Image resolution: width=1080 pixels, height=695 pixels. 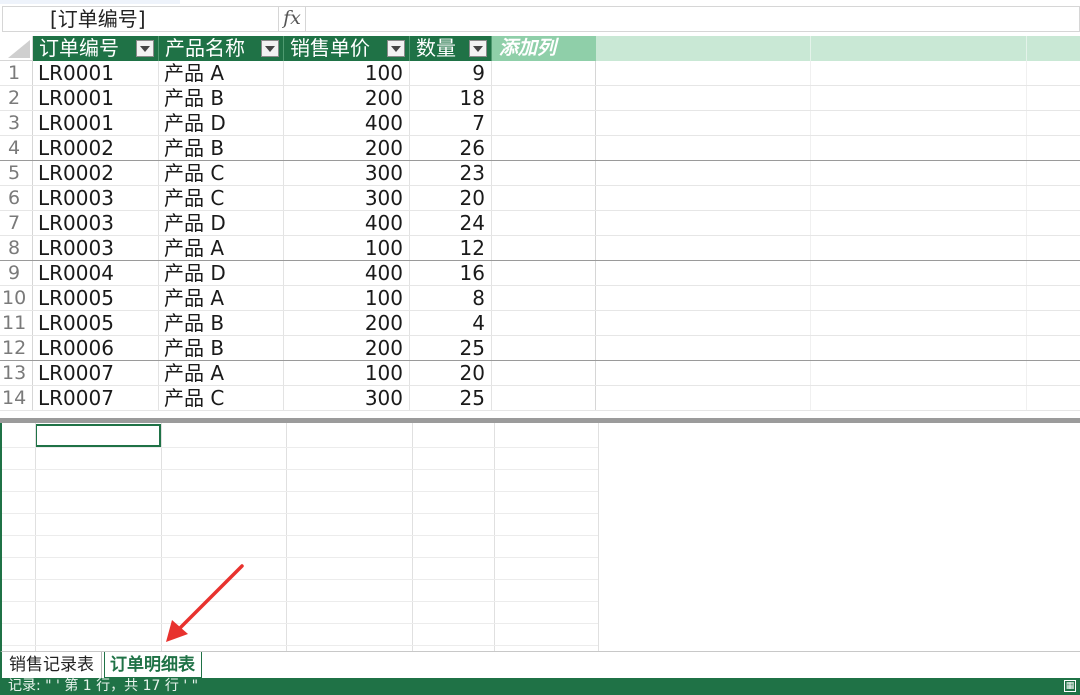 What do you see at coordinates (693, 19) in the screenshot?
I see `formula-input` at bounding box center [693, 19].